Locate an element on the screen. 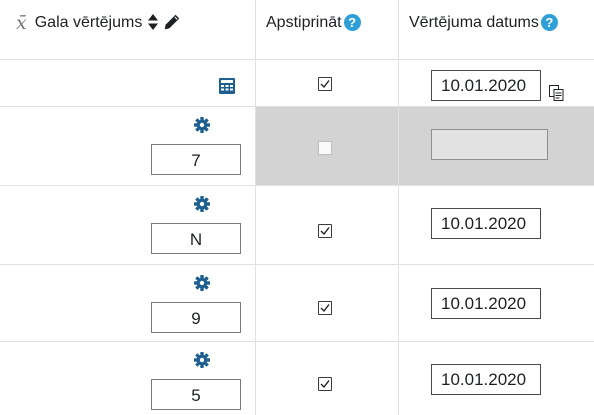 This screenshot has height=415, width=594. table-row-2-grade: 7 is located at coordinates (128, 146).